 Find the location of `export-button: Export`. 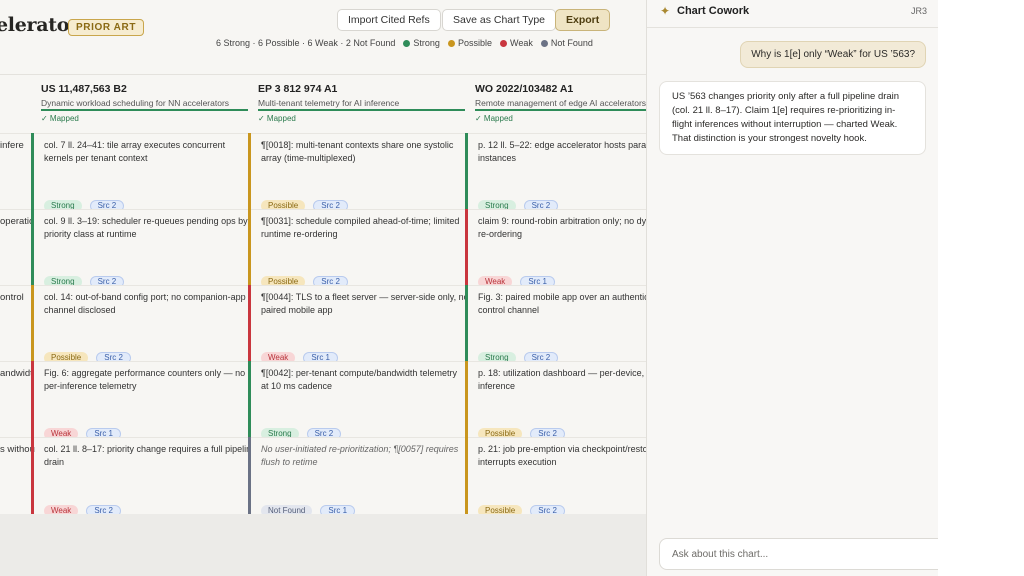

export-button: Export is located at coordinates (583, 20).